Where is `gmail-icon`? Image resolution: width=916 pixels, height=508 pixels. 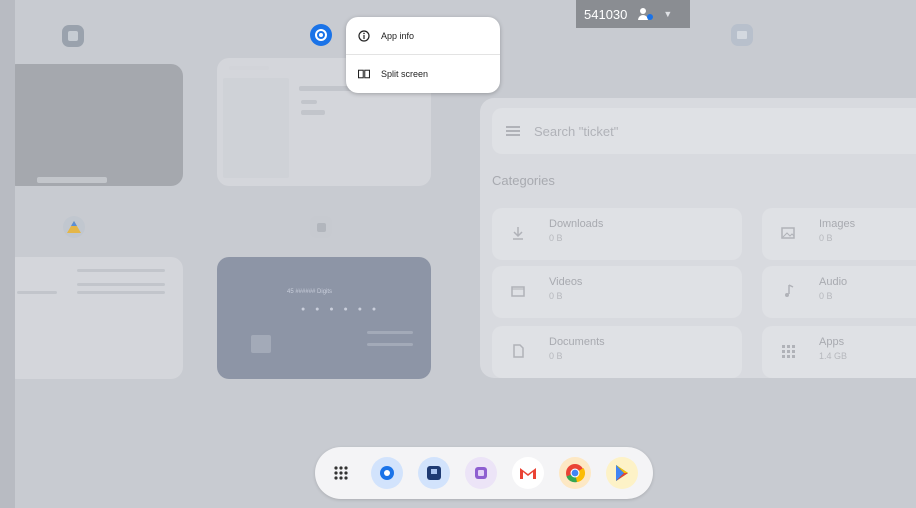 gmail-icon is located at coordinates (528, 473).